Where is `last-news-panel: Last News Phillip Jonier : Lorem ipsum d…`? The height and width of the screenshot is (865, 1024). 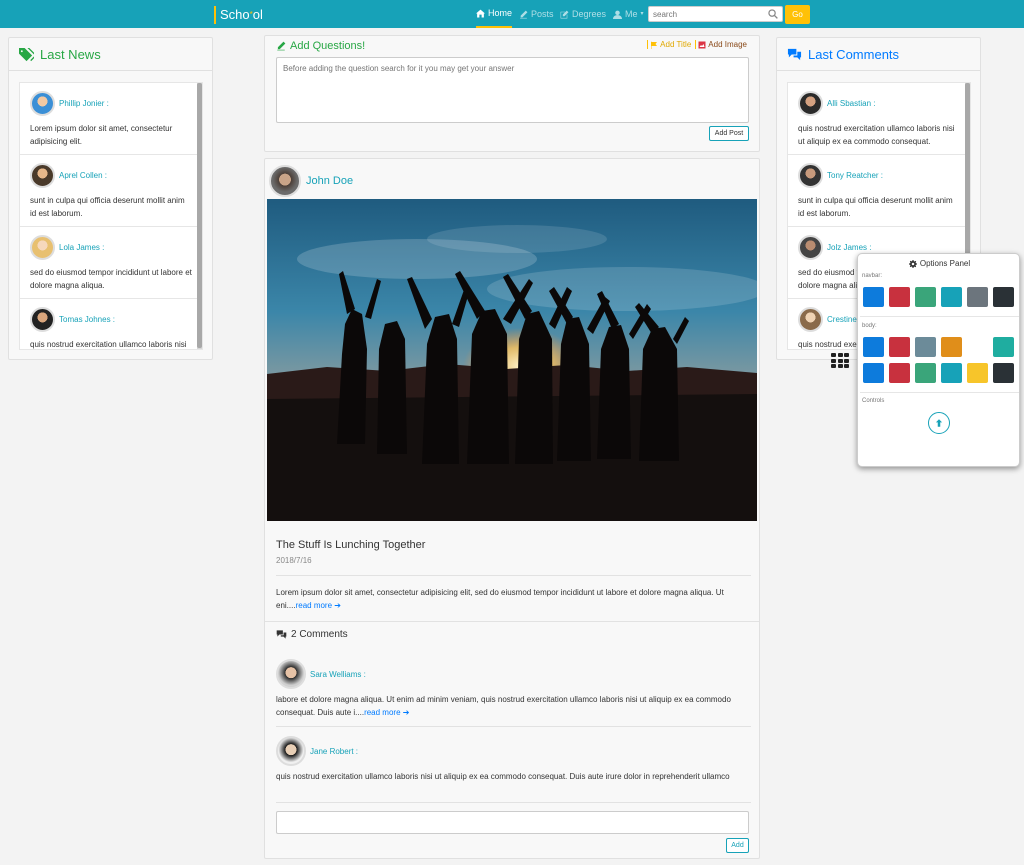 last-news-panel: Last News Phillip Jonier : Lorem ipsum d… is located at coordinates (110, 198).